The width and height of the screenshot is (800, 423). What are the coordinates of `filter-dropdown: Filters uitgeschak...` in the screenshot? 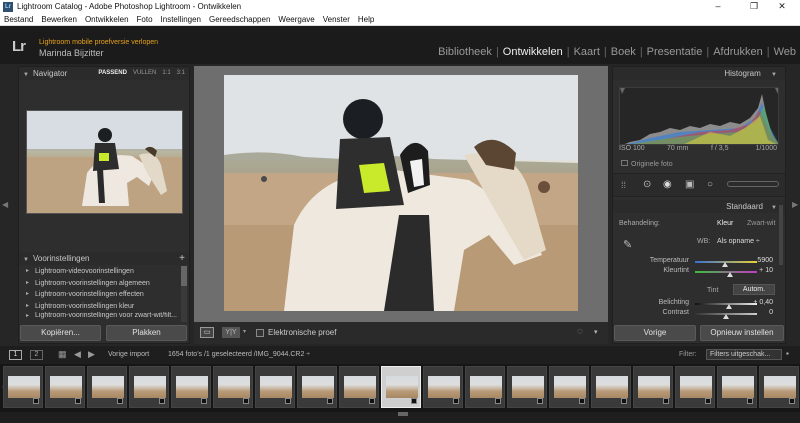 It's located at (744, 354).